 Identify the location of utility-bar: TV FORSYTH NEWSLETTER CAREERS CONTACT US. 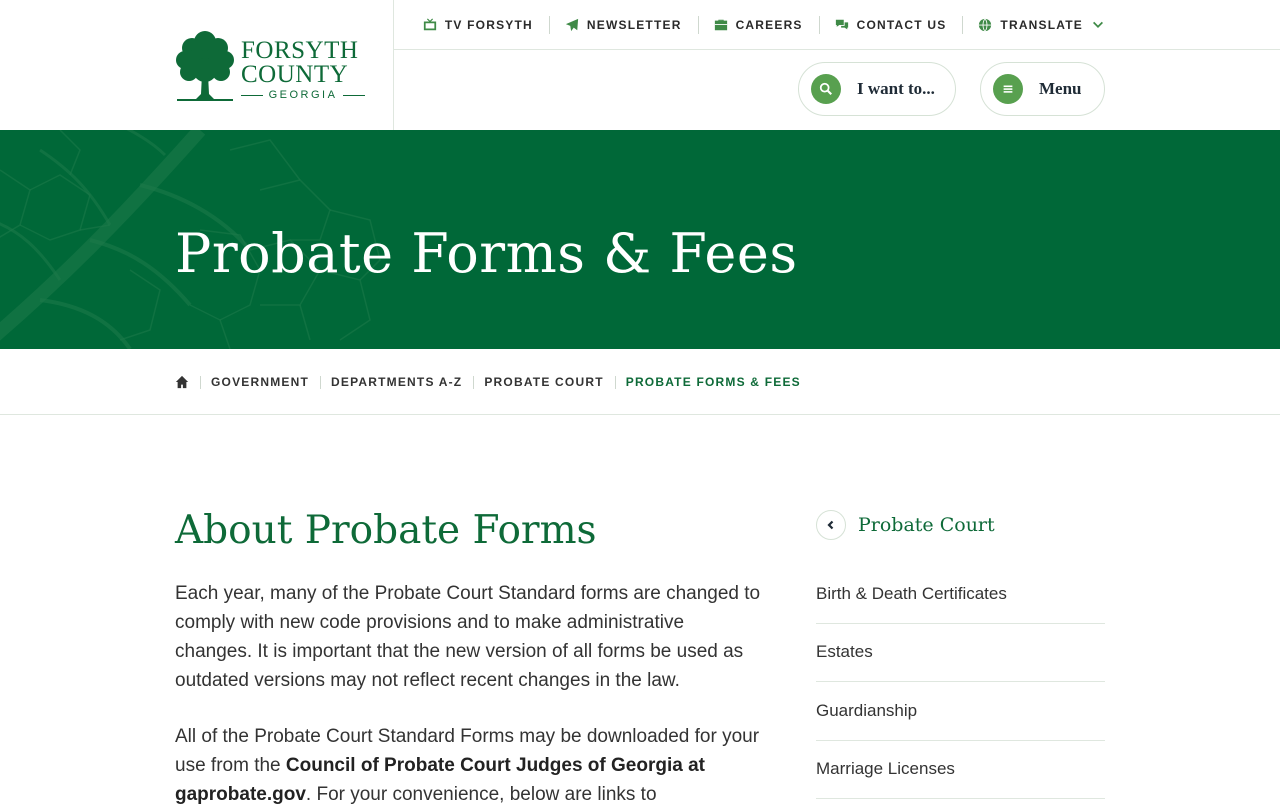
(837, 25).